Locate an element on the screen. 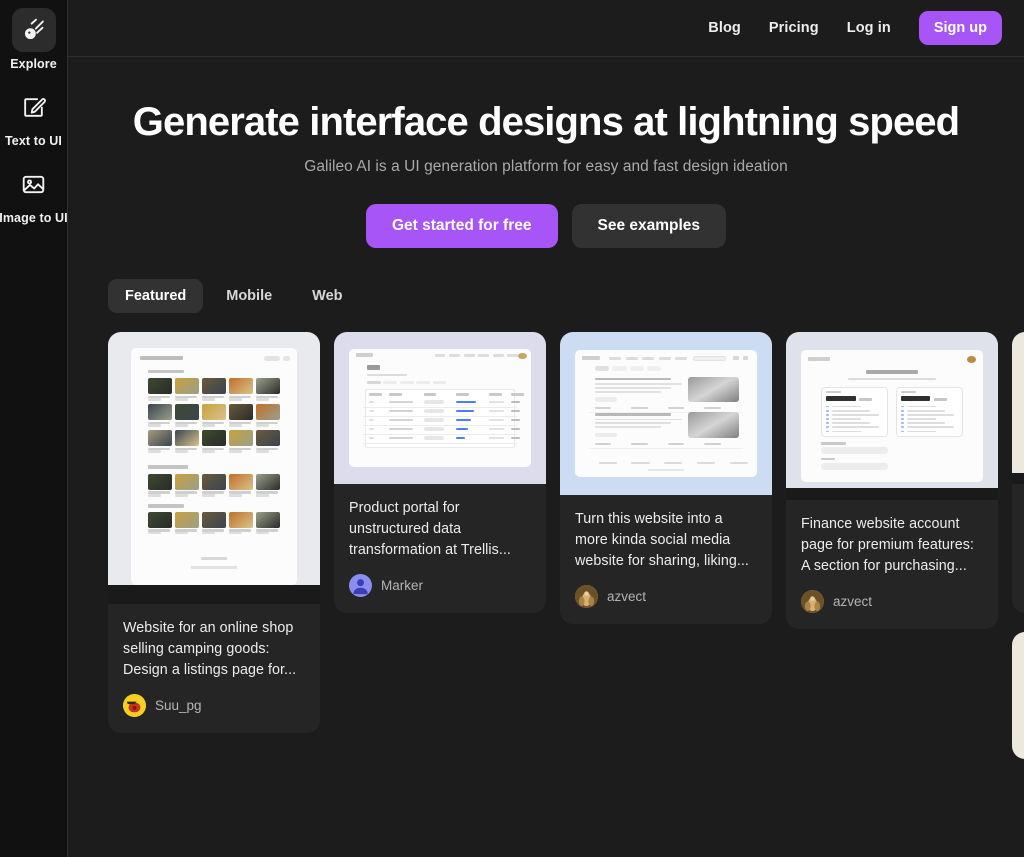  sidebar-item-explore: Explore is located at coordinates (34, 46).